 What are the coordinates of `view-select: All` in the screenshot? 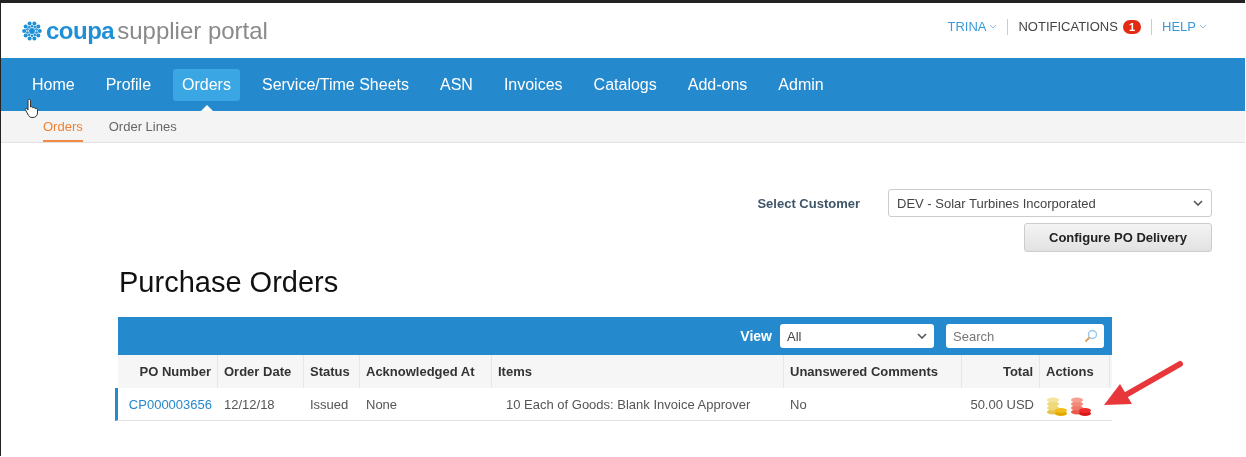 It's located at (857, 336).